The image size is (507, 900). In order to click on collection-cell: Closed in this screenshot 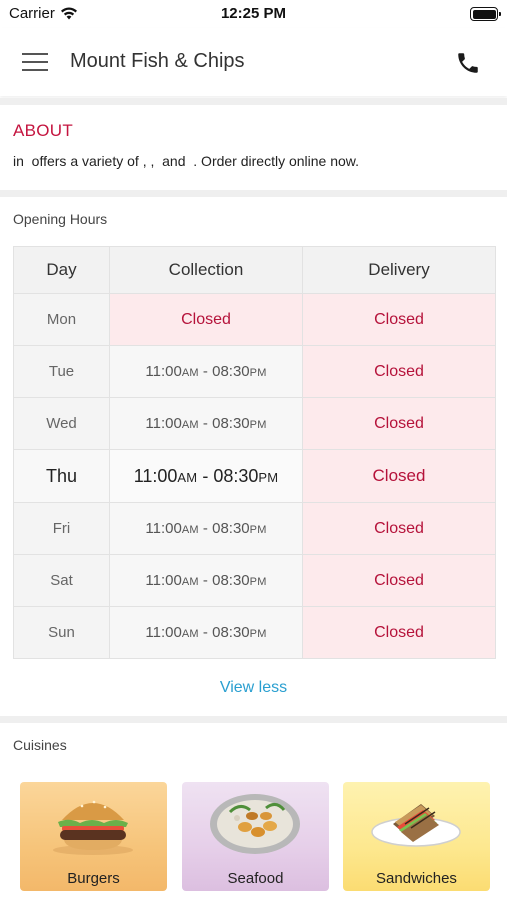, I will do `click(206, 319)`.